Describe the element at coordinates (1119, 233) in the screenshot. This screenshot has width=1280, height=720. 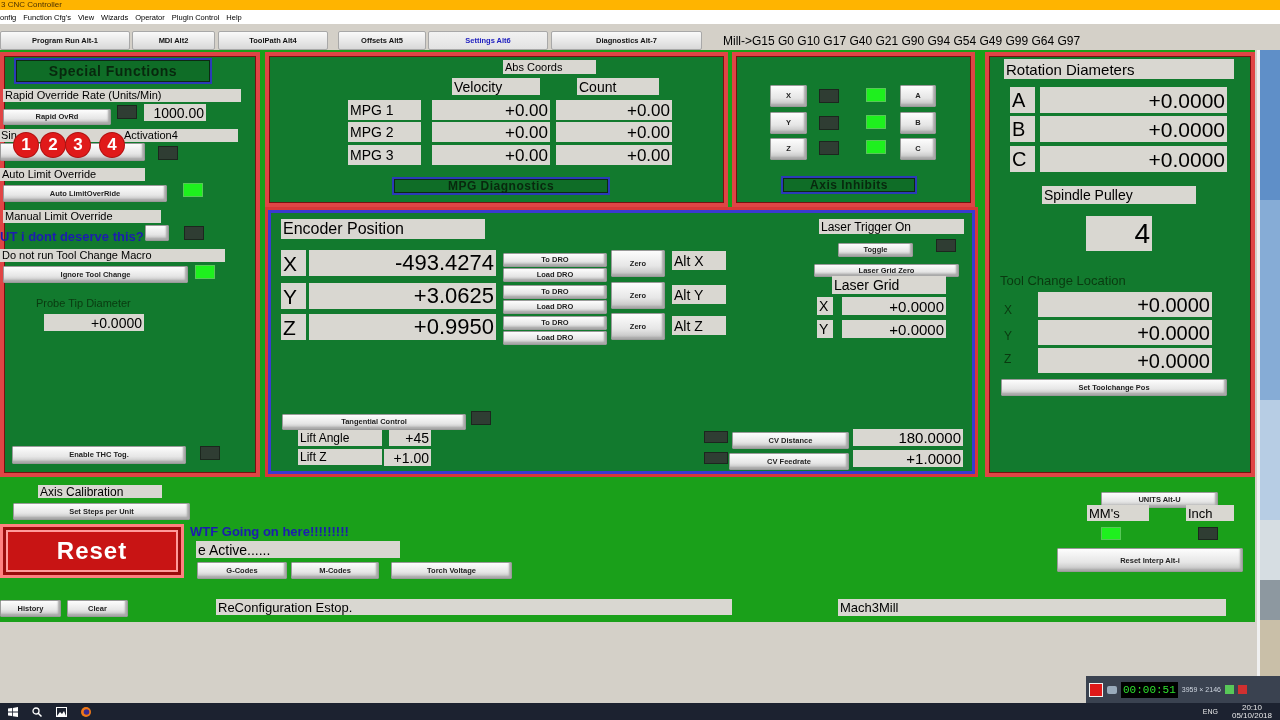
I see `value-display: 4` at that location.